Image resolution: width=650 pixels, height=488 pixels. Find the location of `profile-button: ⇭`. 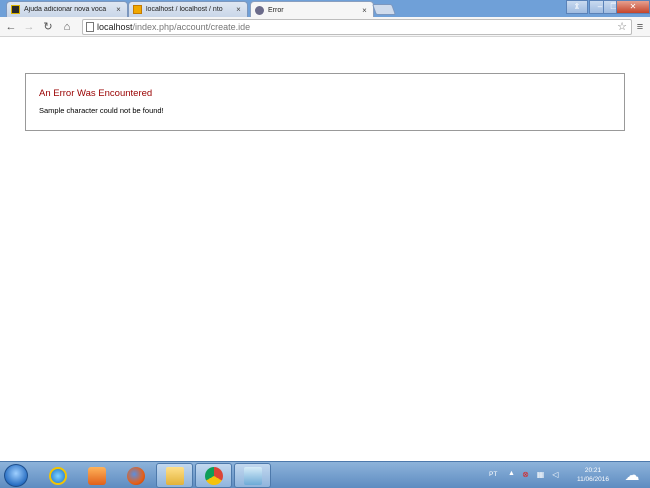

profile-button: ⇭ is located at coordinates (577, 7).